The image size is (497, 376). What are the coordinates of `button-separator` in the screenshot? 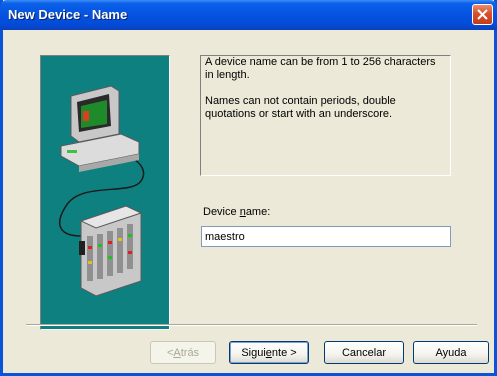 It's located at (251, 325).